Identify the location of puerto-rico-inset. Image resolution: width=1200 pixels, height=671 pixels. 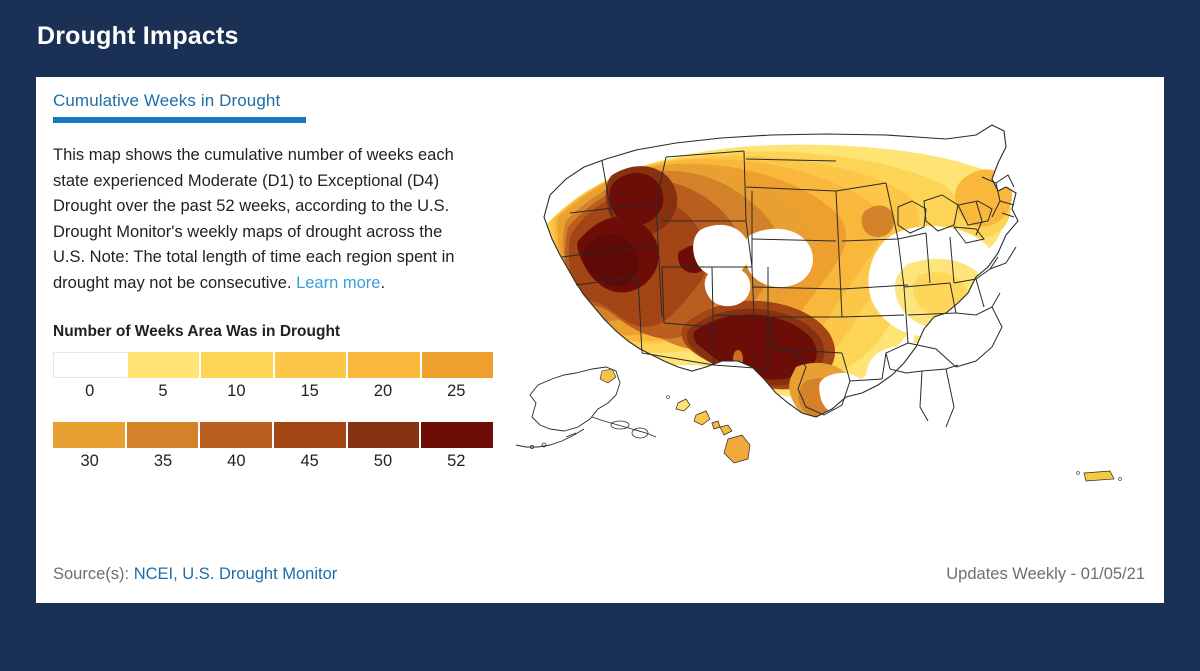
(1099, 476).